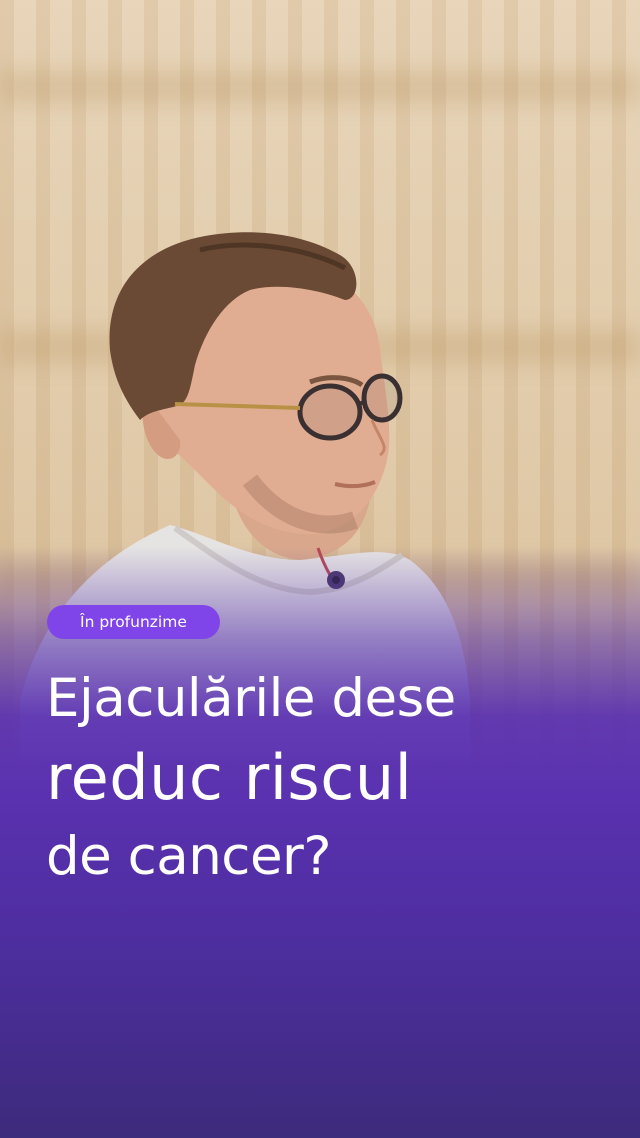 Image resolution: width=640 pixels, height=1138 pixels. I want to click on headline-line-3: de cancer?, so click(188, 856).